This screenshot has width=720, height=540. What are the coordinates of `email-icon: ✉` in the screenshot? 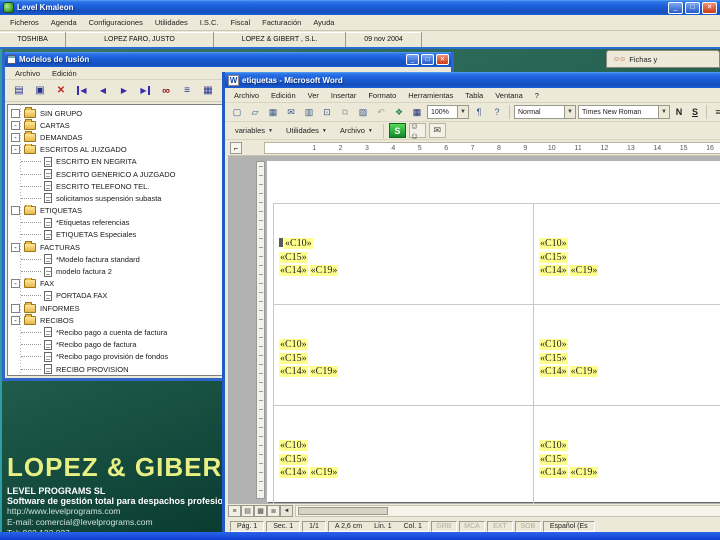 It's located at (291, 112).